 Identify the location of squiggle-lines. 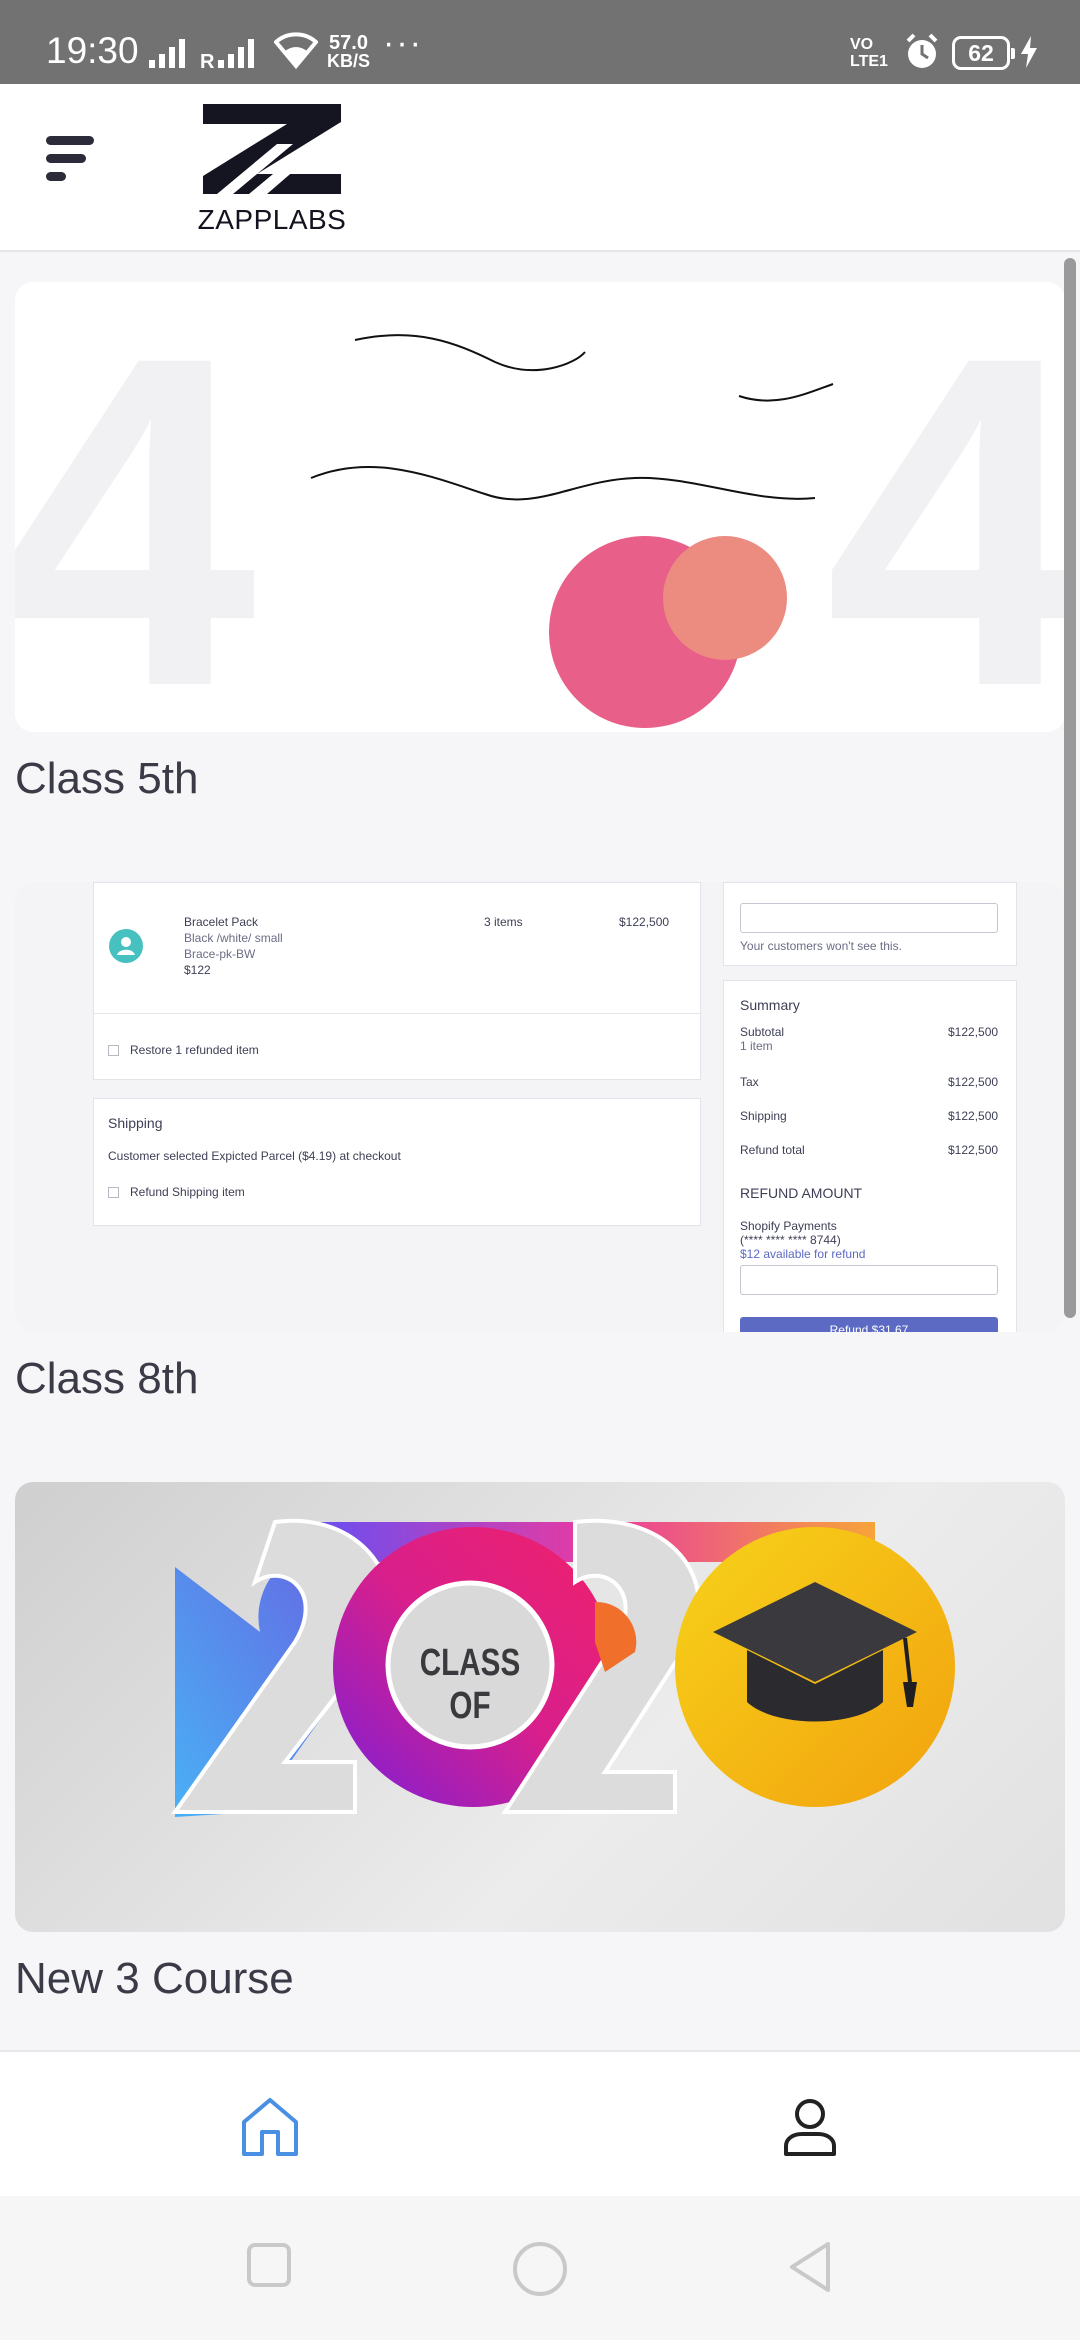
(572, 417).